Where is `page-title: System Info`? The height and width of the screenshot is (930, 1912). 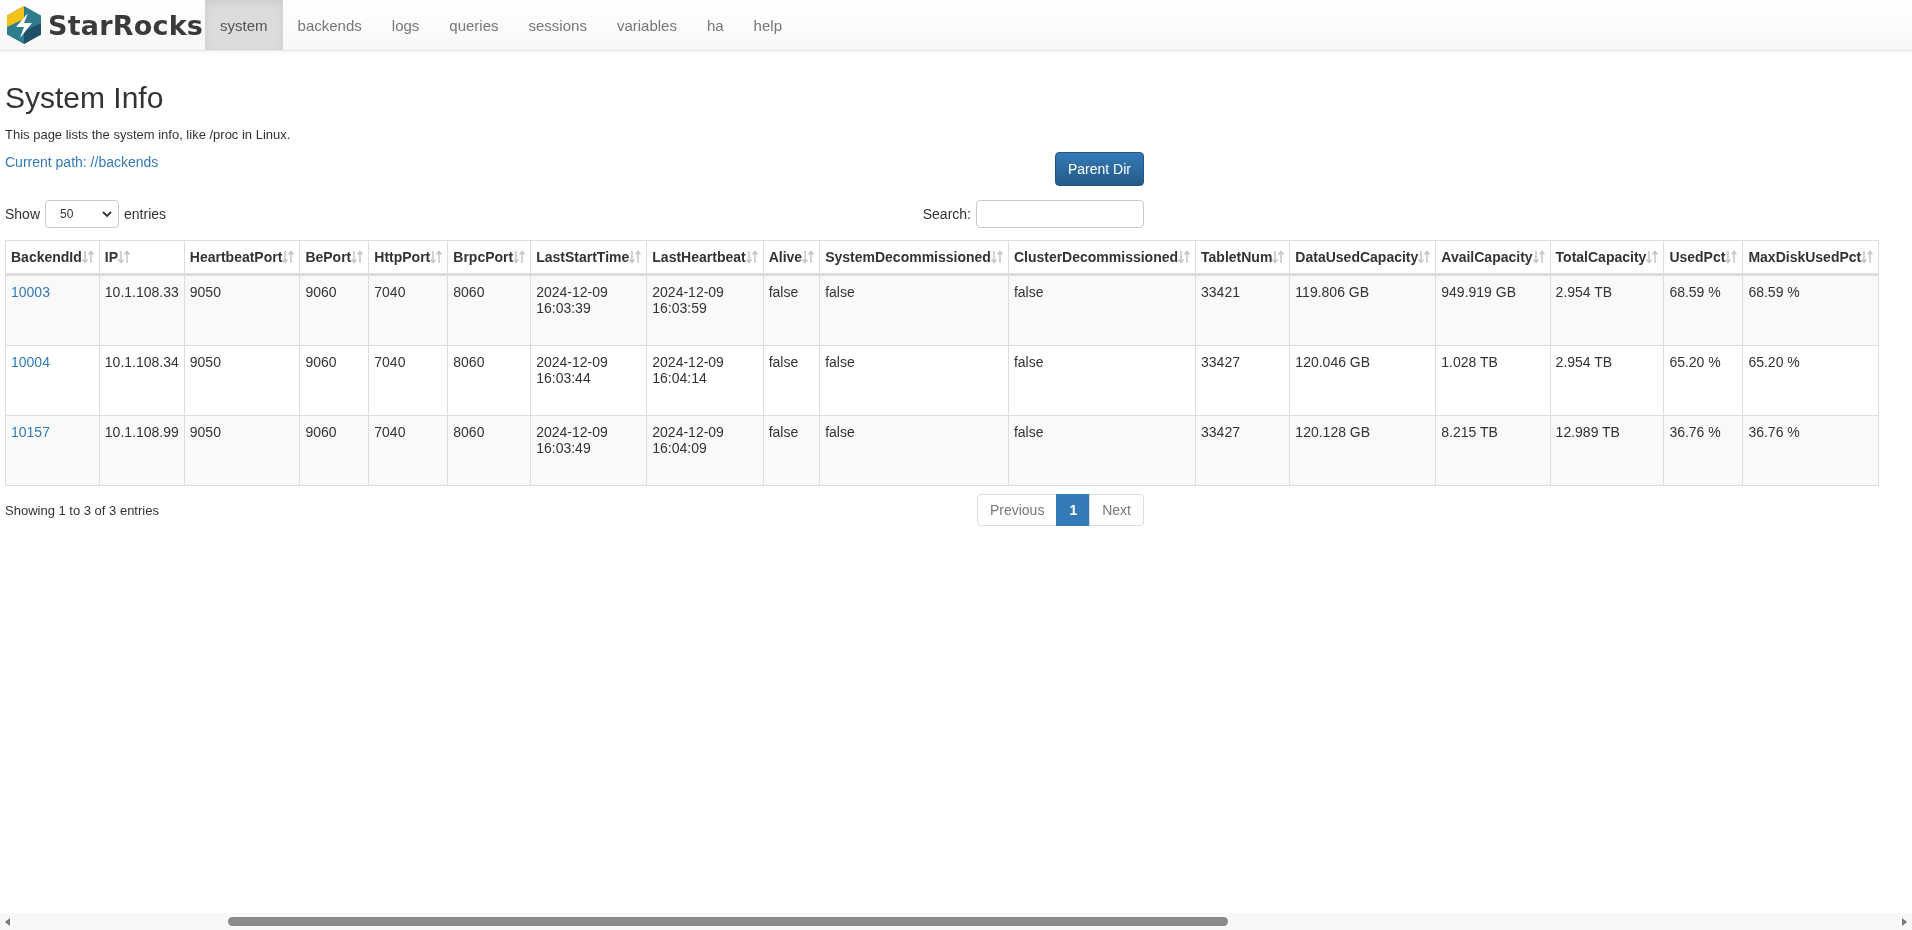 page-title: System Info is located at coordinates (85, 98).